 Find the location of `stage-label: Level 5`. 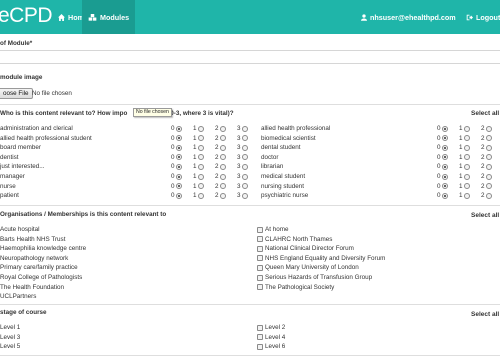

stage-label: Level 5 is located at coordinates (10, 347).